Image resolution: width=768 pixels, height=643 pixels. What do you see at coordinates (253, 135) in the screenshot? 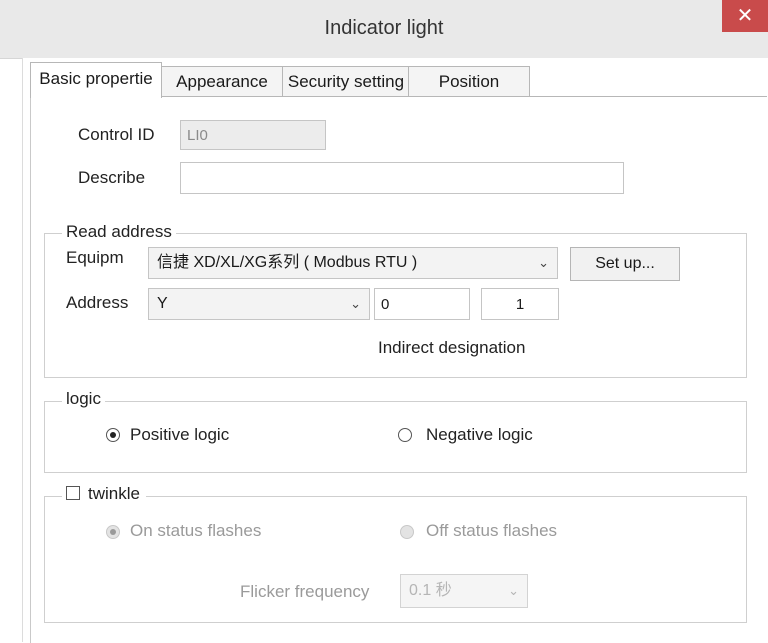
I see `control-id-field: LI0` at bounding box center [253, 135].